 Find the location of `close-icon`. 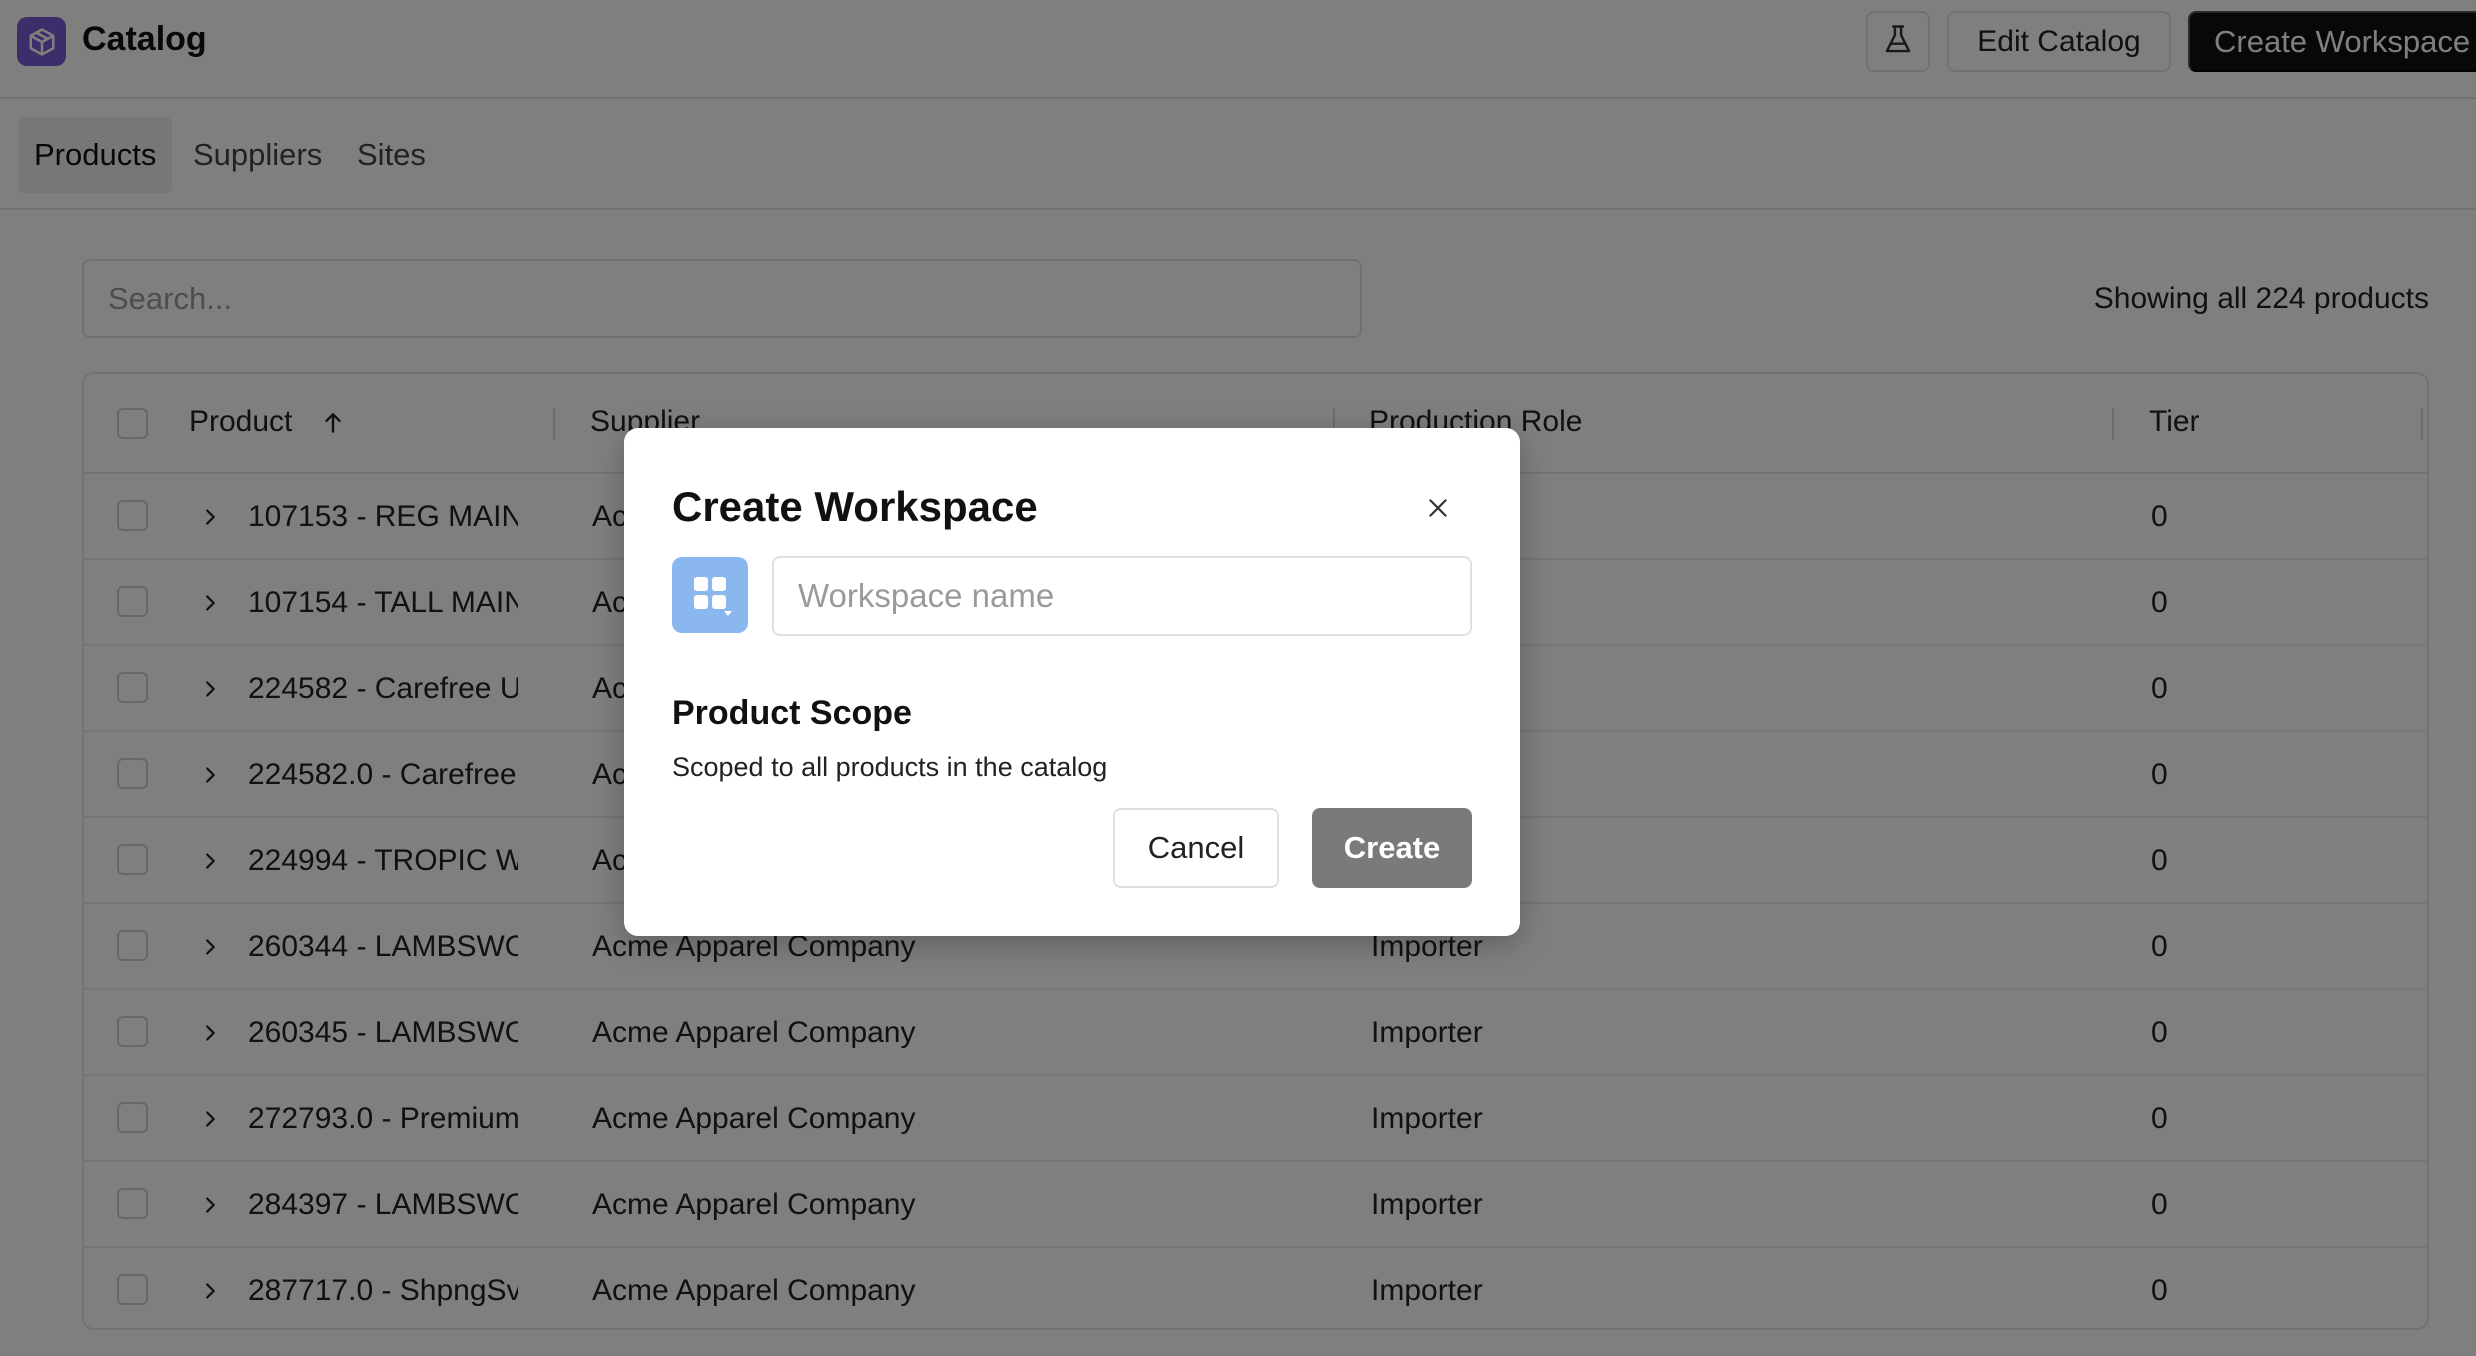

close-icon is located at coordinates (1438, 509).